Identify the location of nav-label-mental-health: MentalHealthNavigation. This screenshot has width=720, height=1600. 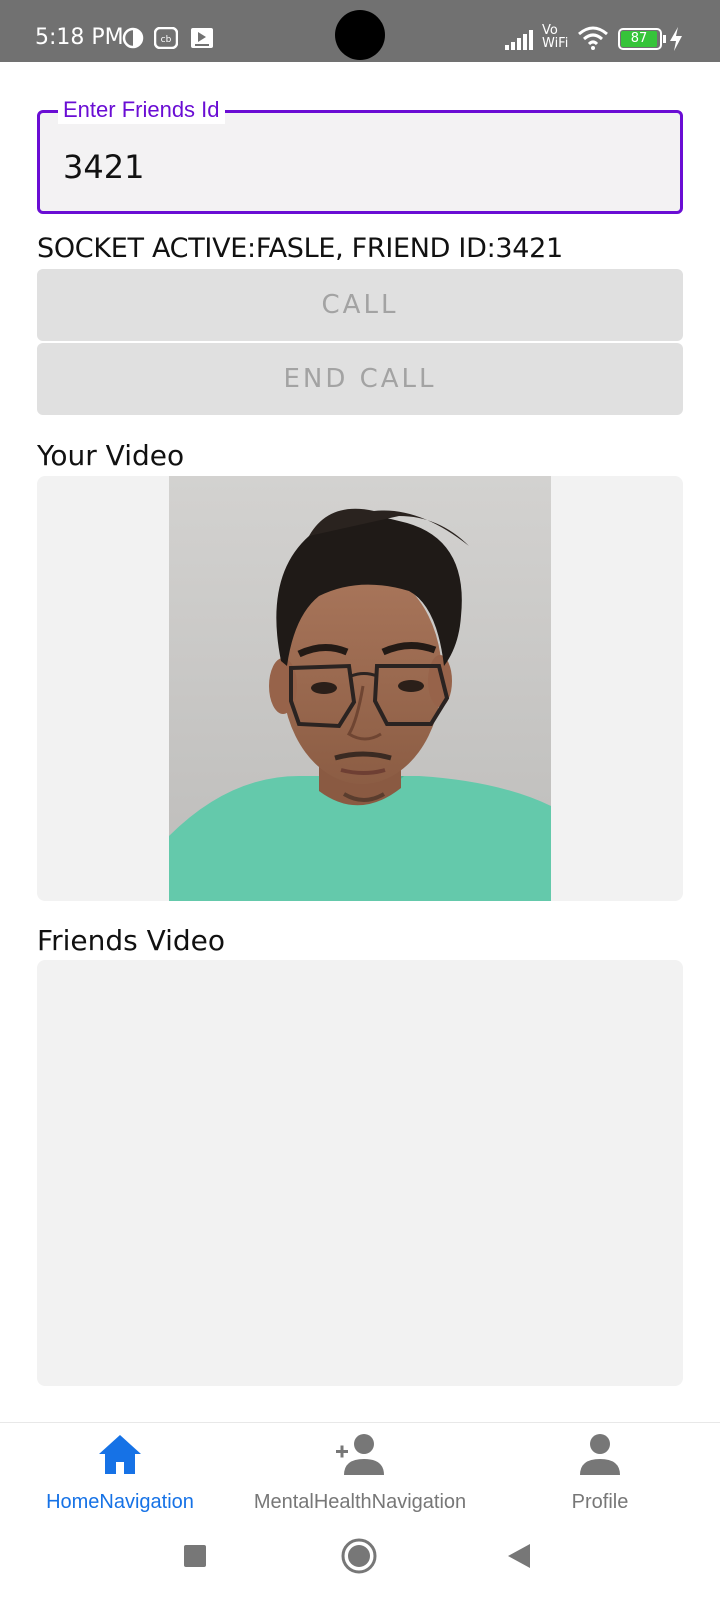
(360, 1502).